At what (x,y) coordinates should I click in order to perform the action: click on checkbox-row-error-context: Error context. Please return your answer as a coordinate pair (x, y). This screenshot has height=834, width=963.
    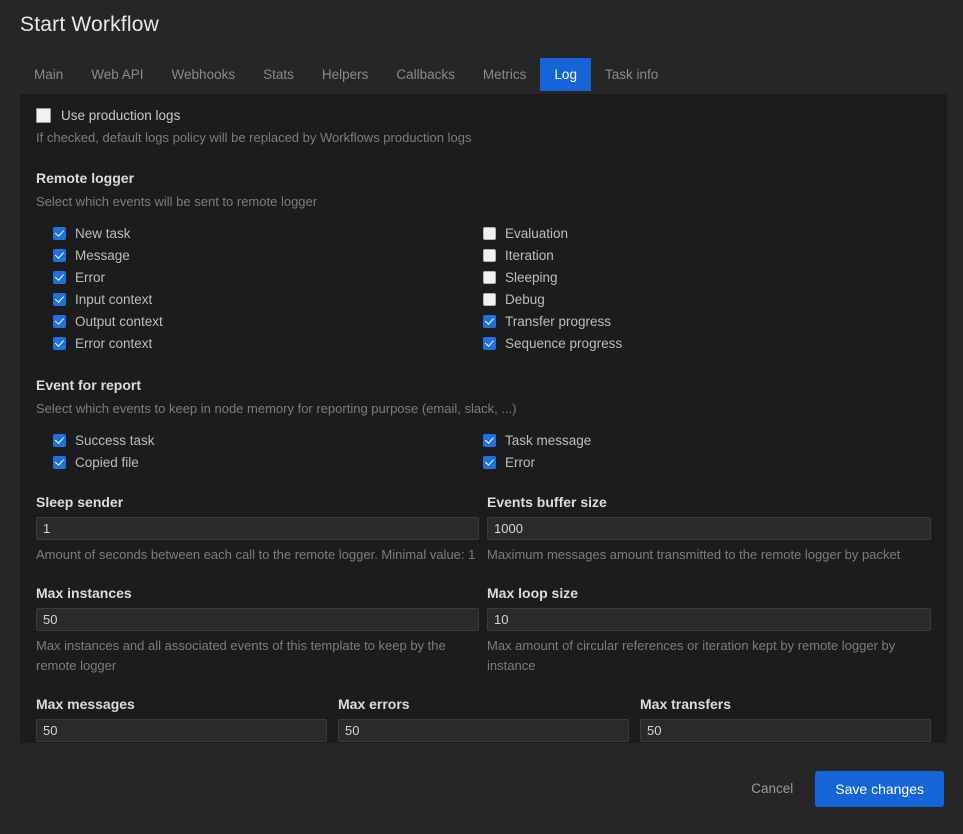
    Looking at the image, I should click on (267, 344).